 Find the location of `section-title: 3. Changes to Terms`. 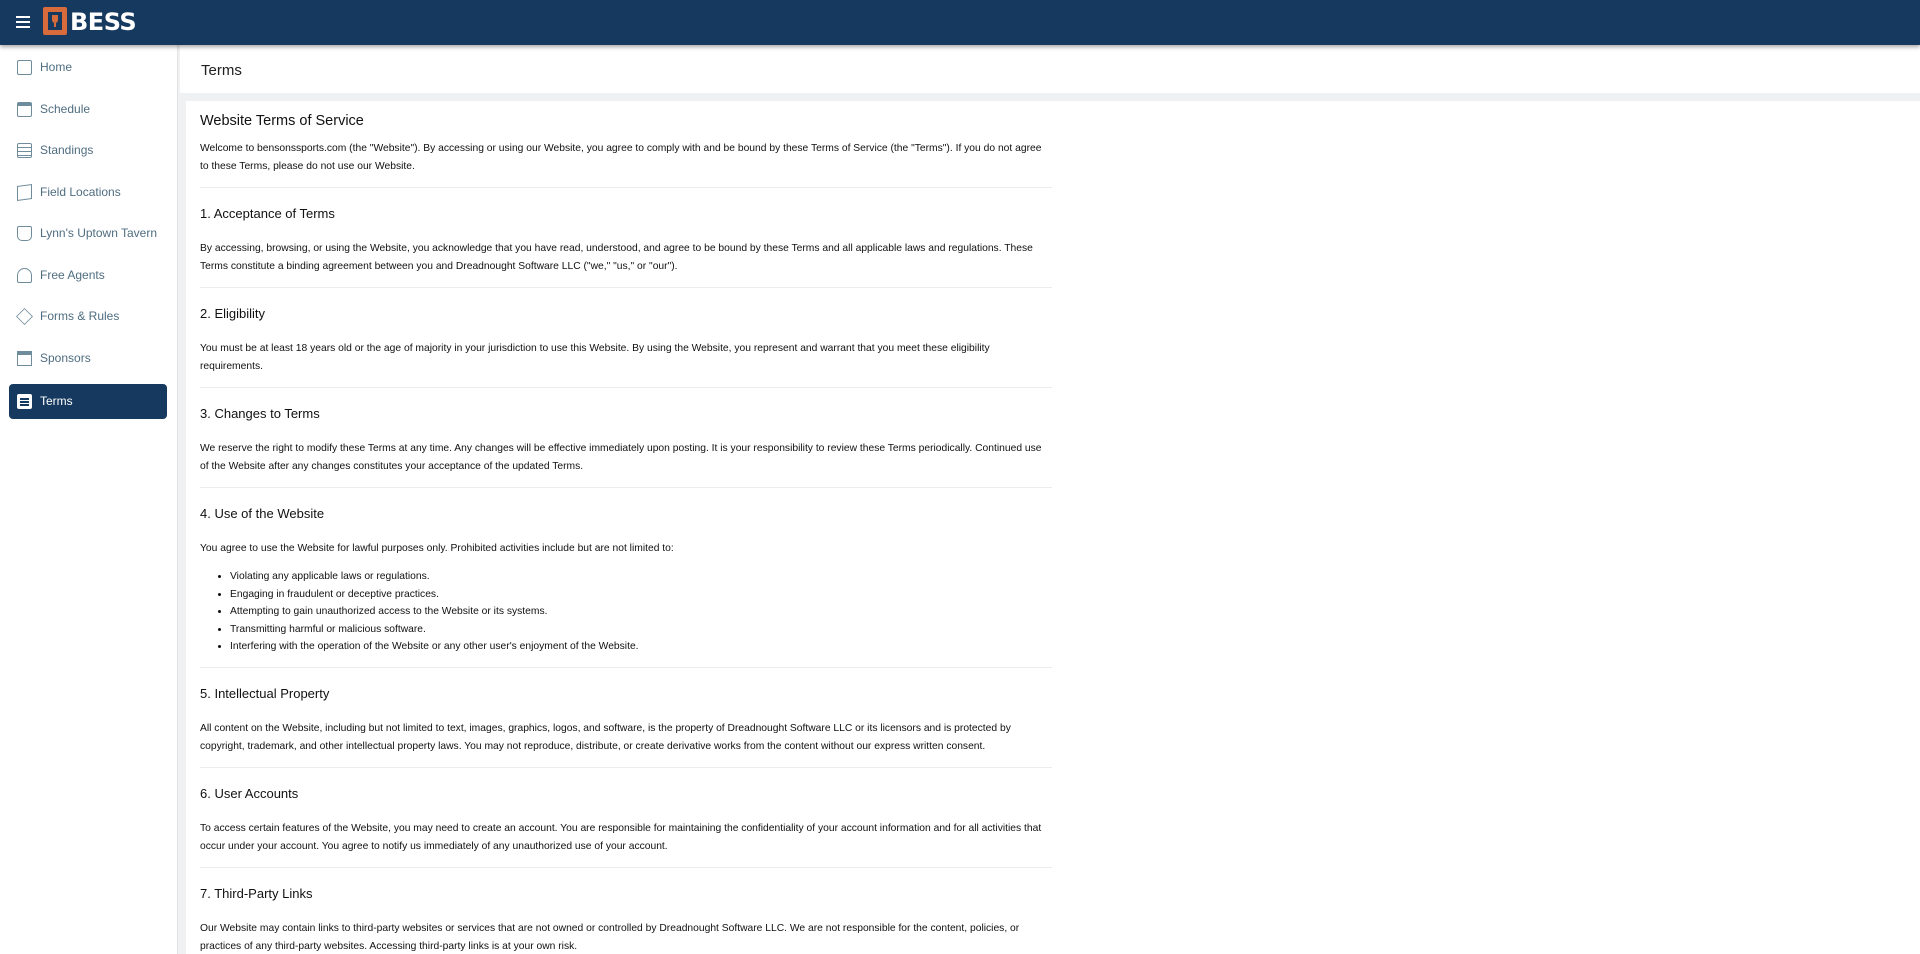

section-title: 3. Changes to Terms is located at coordinates (260, 413).